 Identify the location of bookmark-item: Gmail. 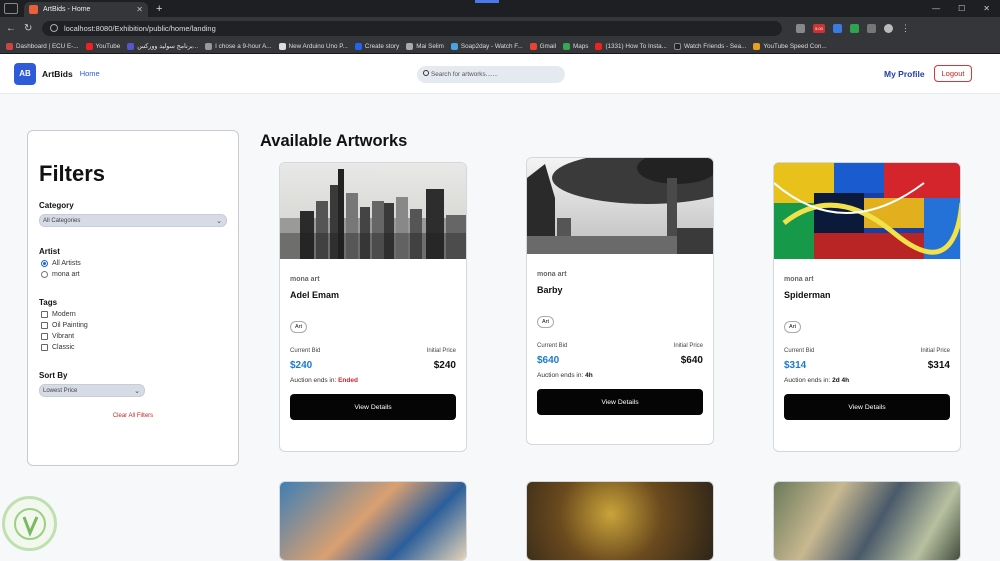
(542, 46).